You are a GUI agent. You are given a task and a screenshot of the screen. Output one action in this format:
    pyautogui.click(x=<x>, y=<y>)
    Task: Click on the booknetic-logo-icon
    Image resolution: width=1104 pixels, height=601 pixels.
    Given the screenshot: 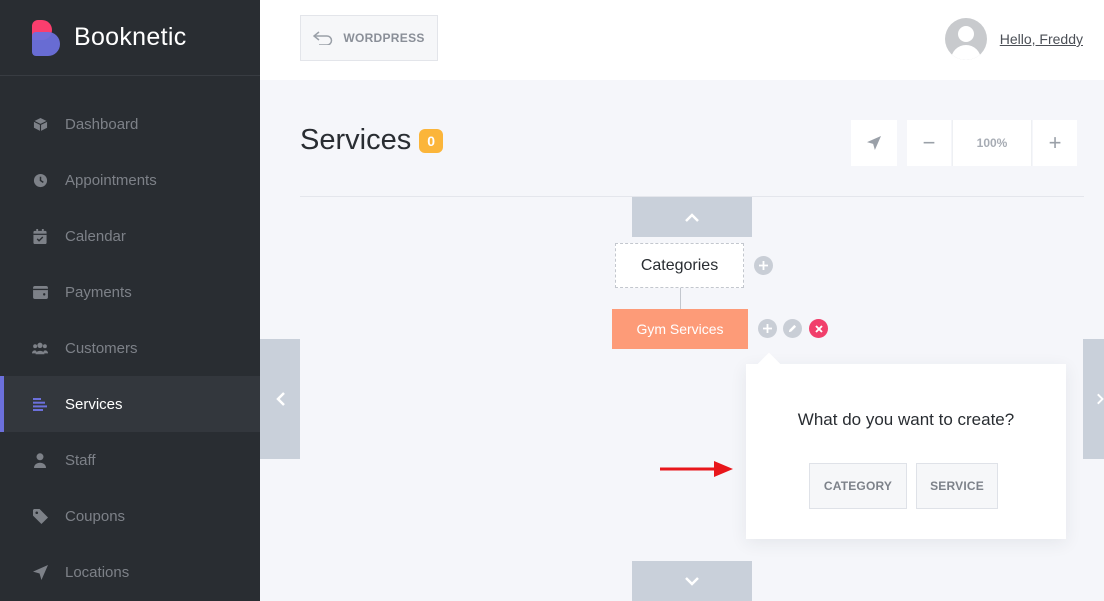 What is the action you would take?
    pyautogui.click(x=46, y=37)
    